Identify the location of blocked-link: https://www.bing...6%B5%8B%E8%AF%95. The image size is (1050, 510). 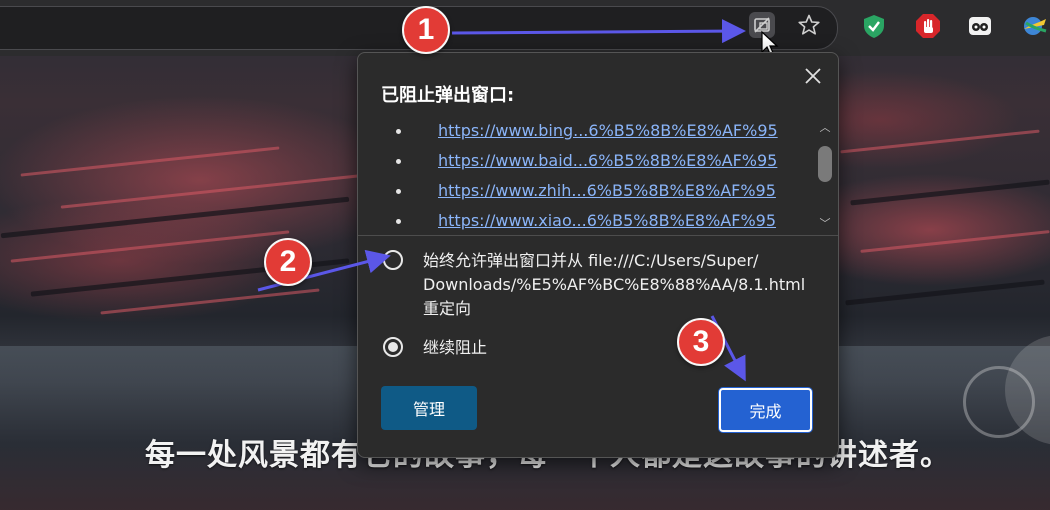
(608, 130).